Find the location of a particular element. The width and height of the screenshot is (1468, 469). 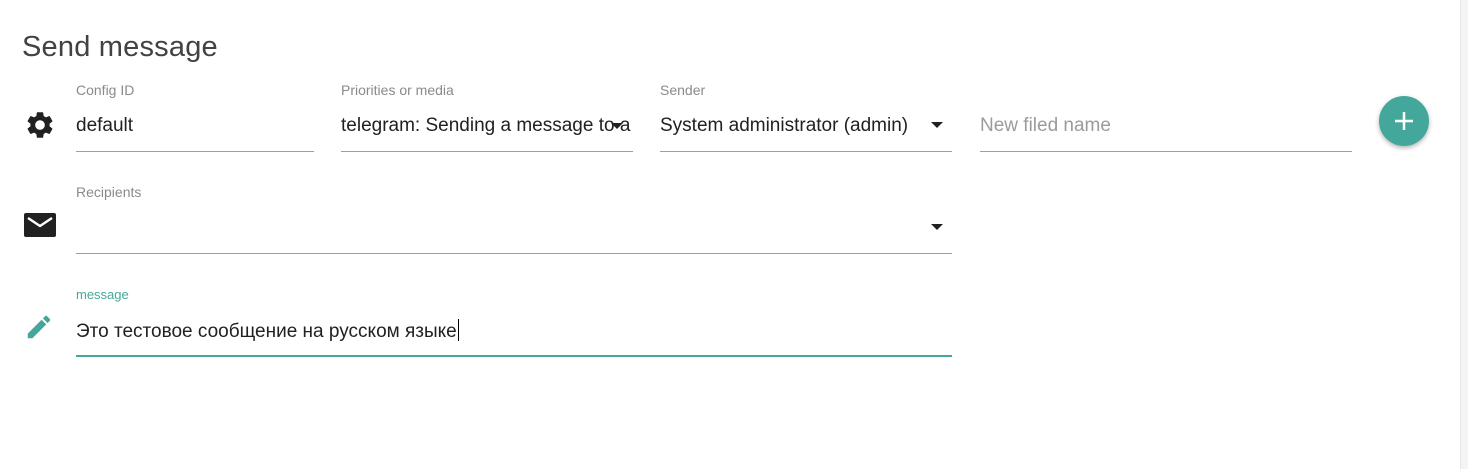

priorities-value: telegram: Sending a message to a is located at coordinates (487, 126).